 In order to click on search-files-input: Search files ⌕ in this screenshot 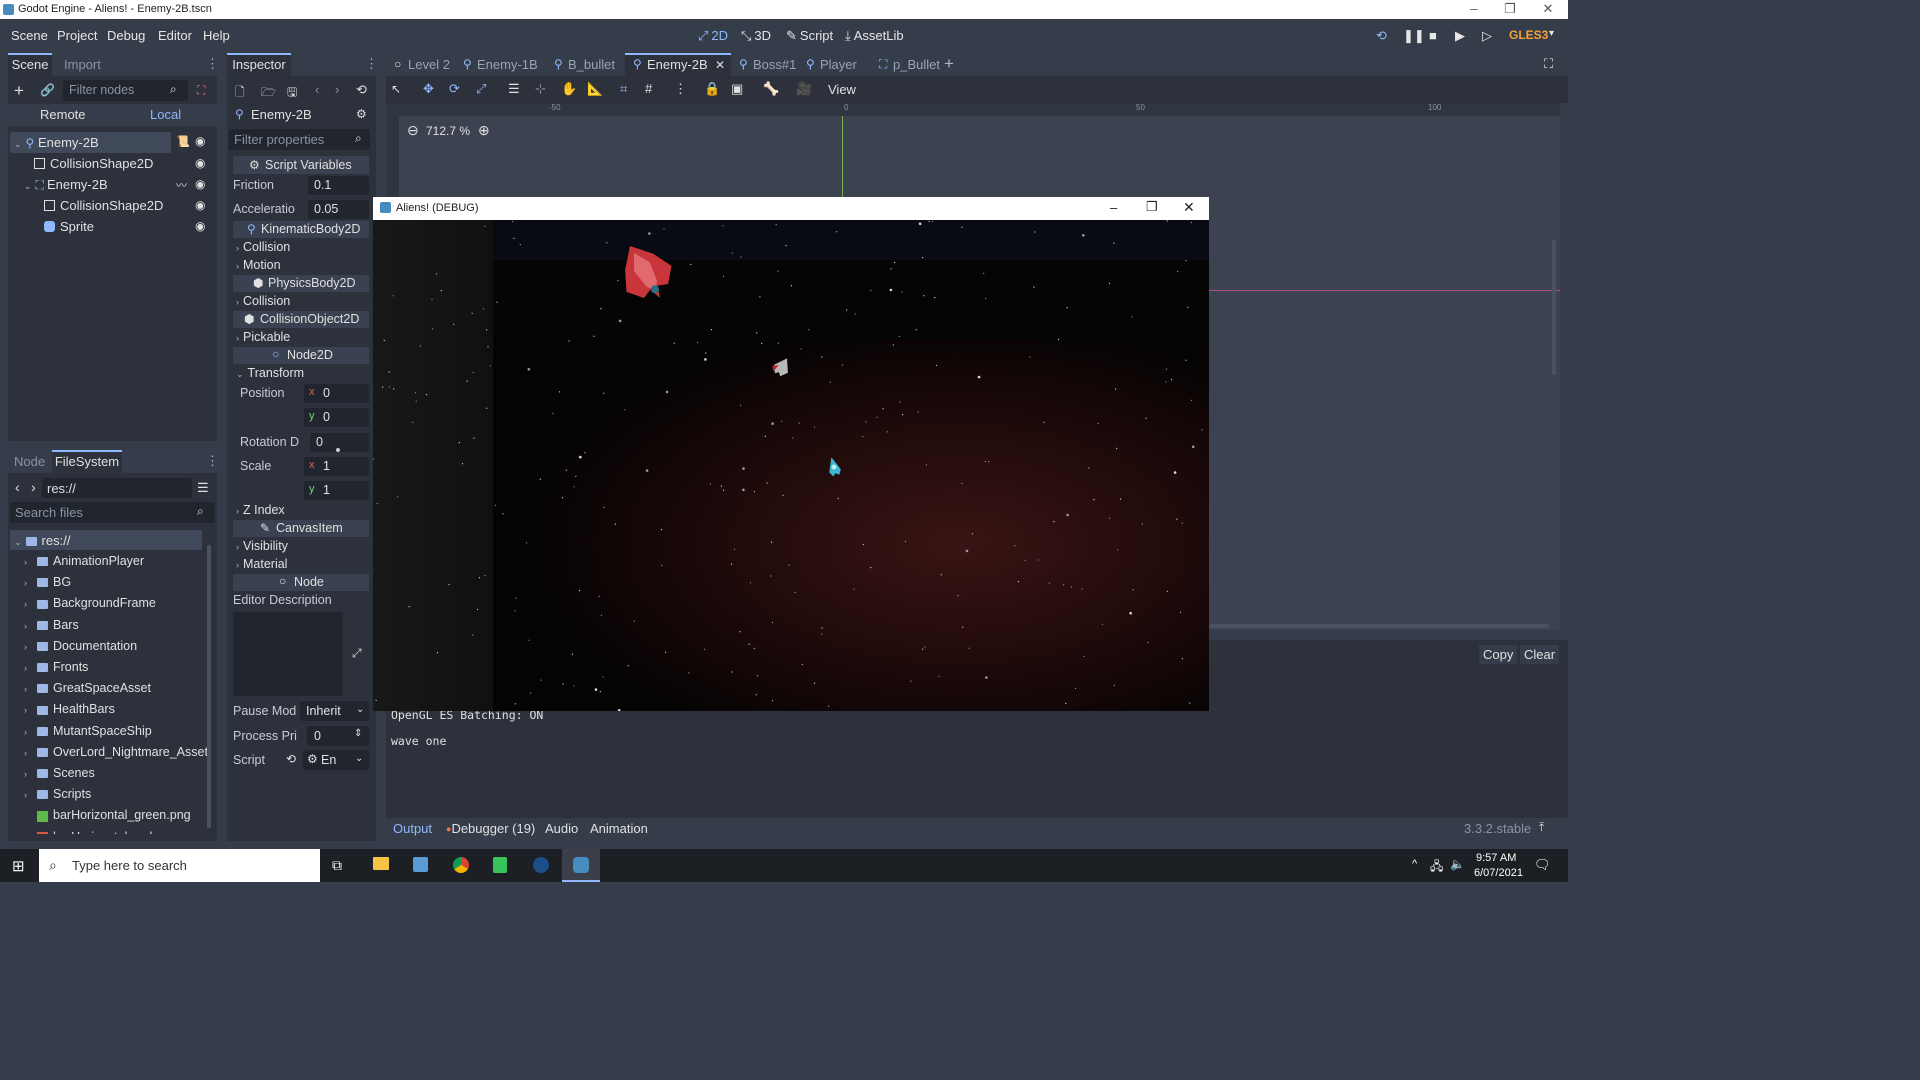, I will do `click(112, 512)`.